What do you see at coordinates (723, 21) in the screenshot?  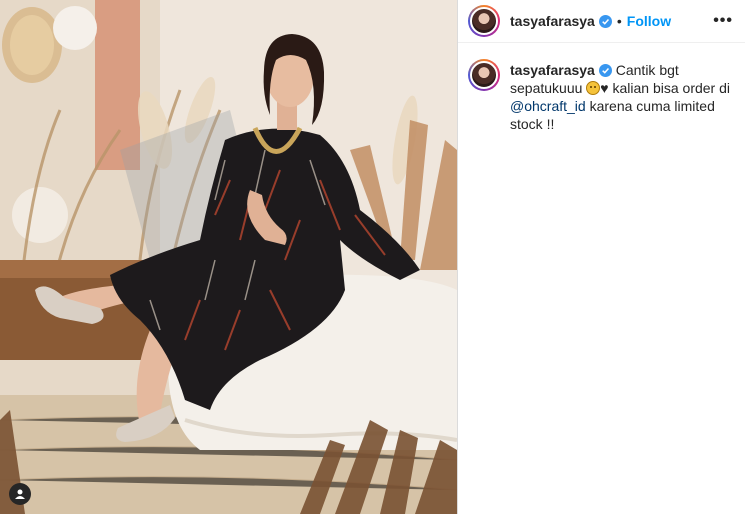 I see `more-options-icon: •••` at bounding box center [723, 21].